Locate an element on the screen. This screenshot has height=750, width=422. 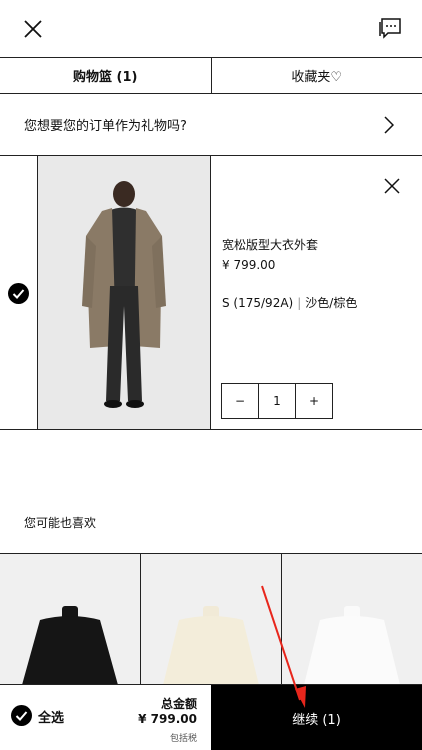
white-sweater-image is located at coordinates (352, 619).